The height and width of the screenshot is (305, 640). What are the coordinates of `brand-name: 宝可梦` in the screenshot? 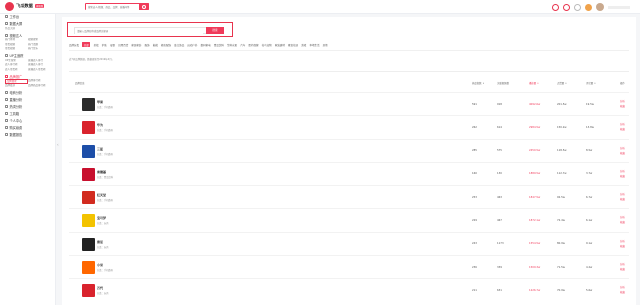 It's located at (101, 218).